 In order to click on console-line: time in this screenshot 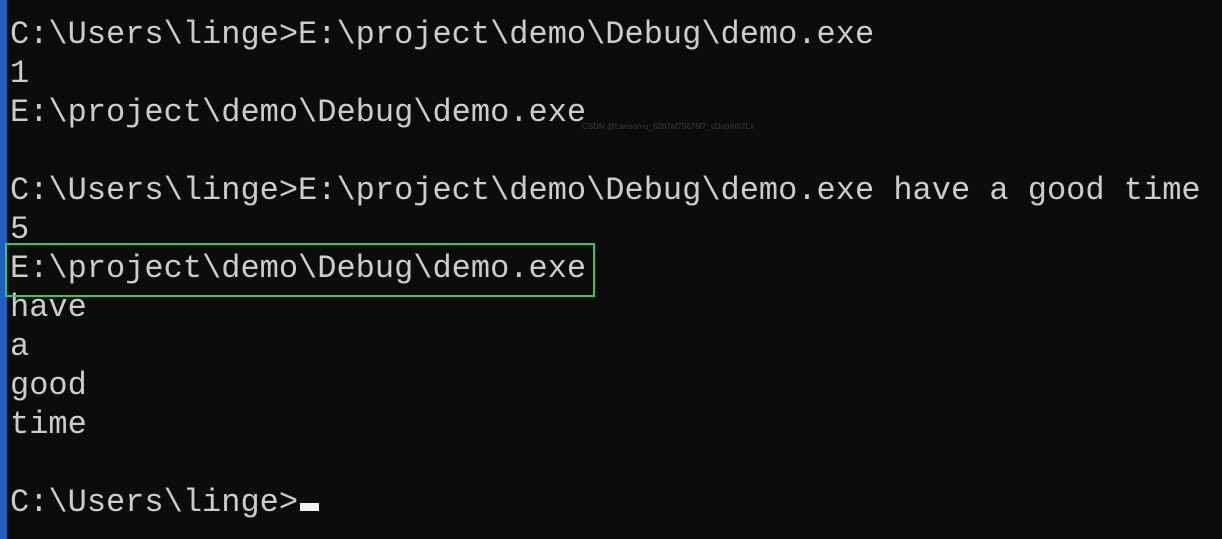, I will do `click(48, 424)`.